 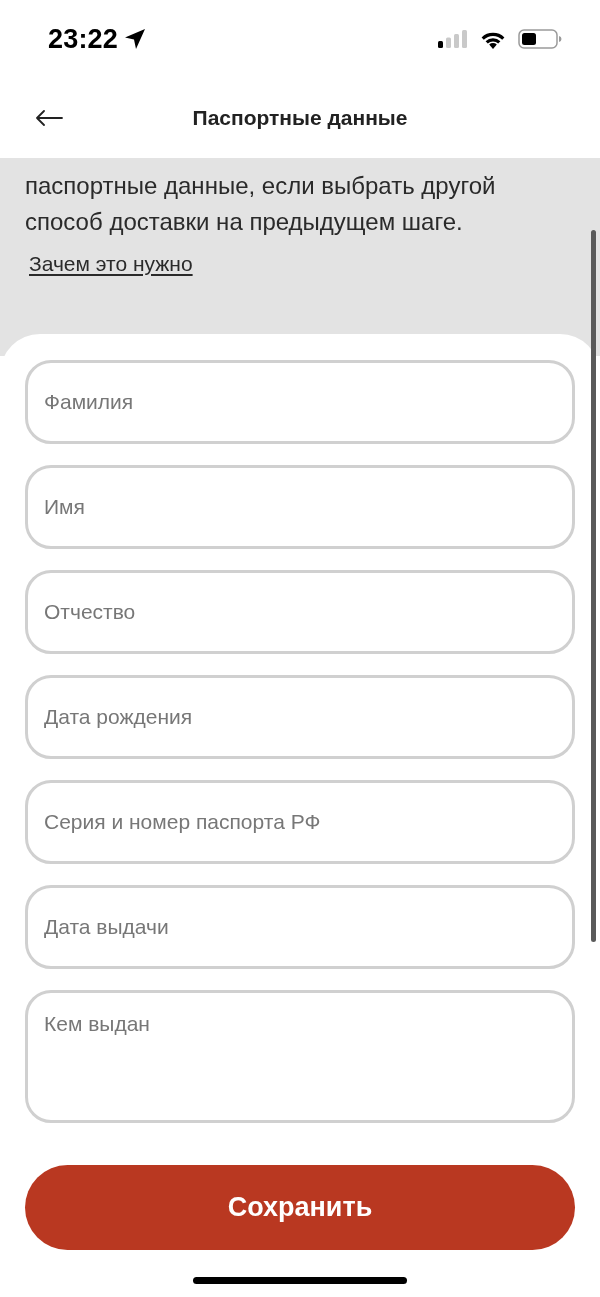 I want to click on text-area-field: Кем выдан, so click(x=300, y=1056).